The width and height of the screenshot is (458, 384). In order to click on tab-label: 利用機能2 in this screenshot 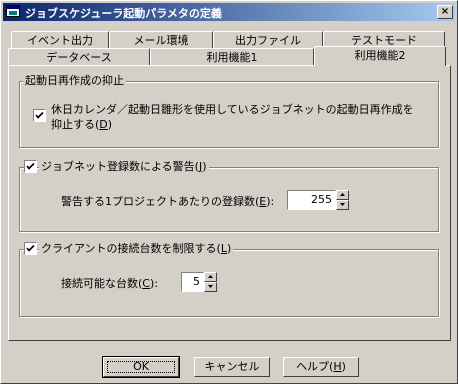, I will do `click(380, 55)`.